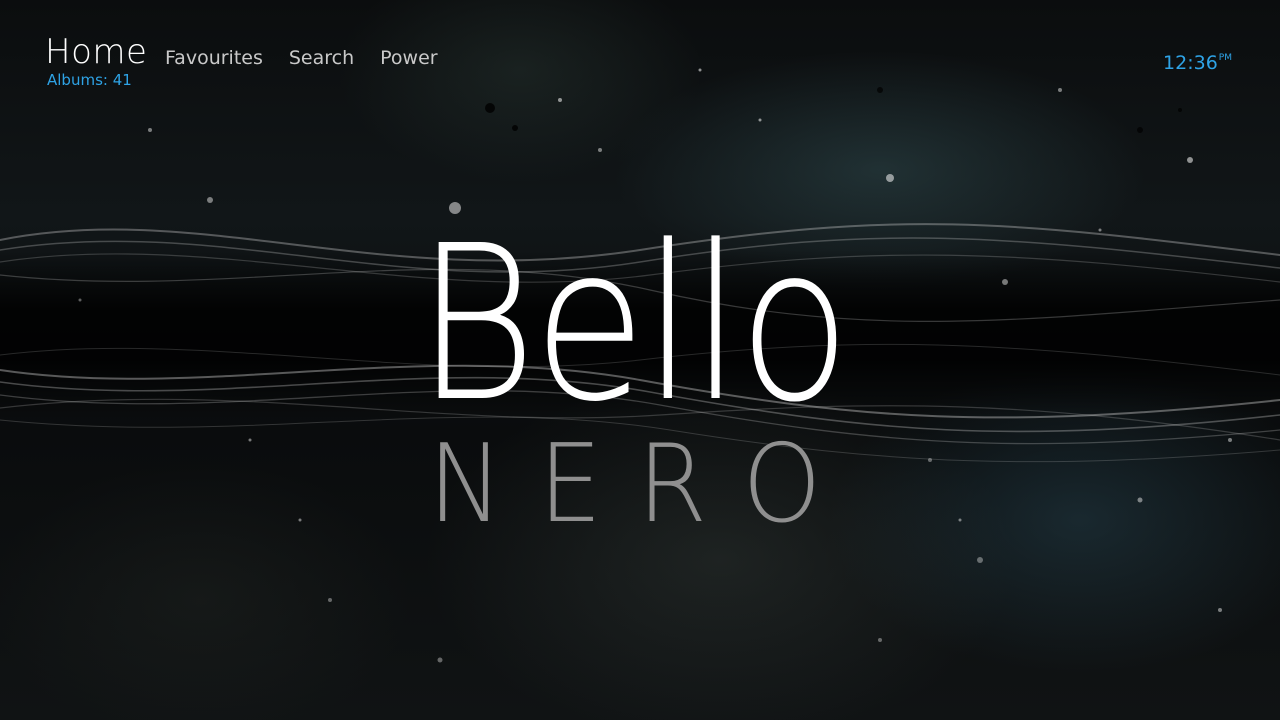  Describe the element at coordinates (96, 52) in the screenshot. I see `page-title: Home` at that location.